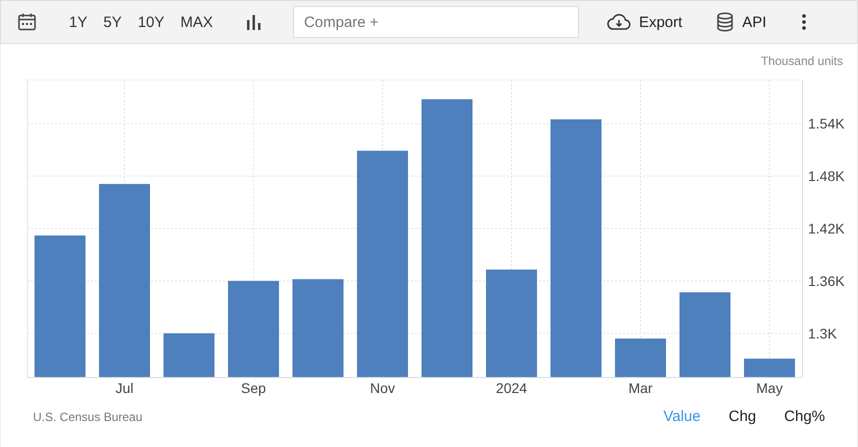 Image resolution: width=858 pixels, height=447 pixels. What do you see at coordinates (826, 228) in the screenshot?
I see `y-axis-label: 1.42K` at bounding box center [826, 228].